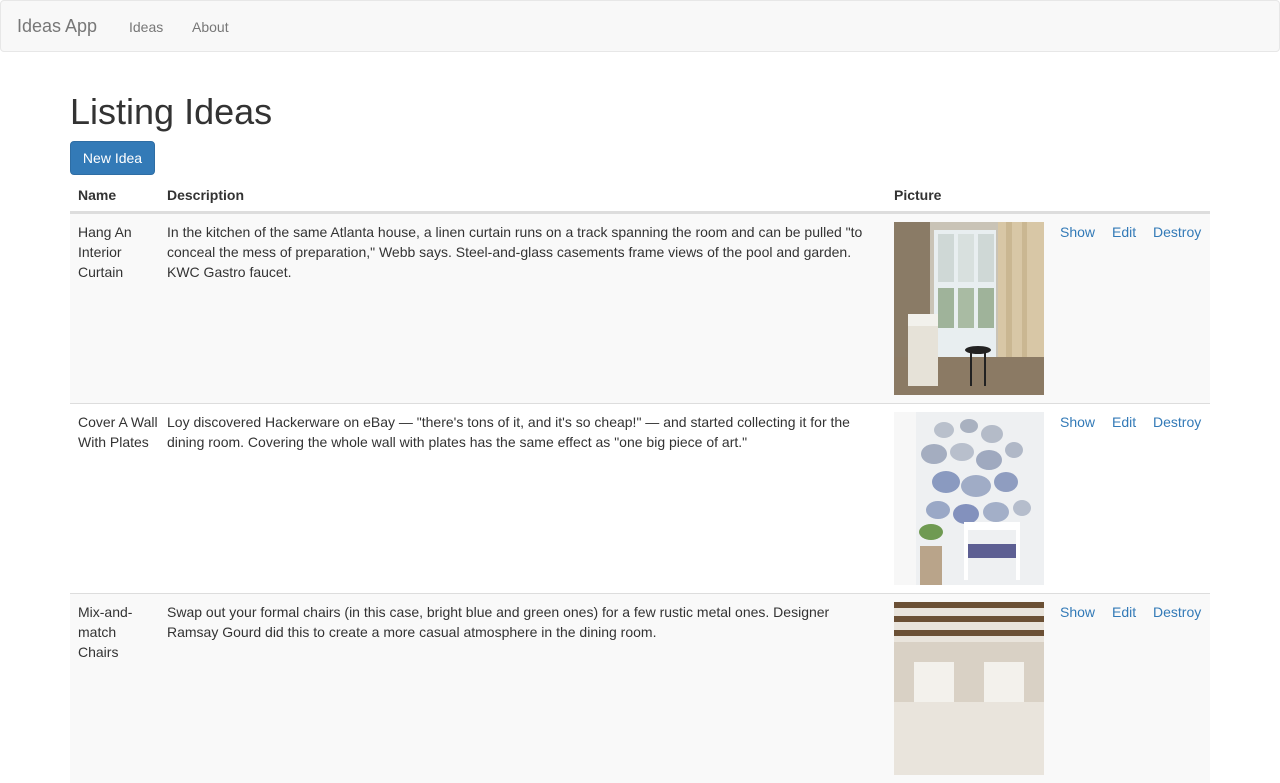 Image resolution: width=1280 pixels, height=783 pixels. I want to click on new-idea-button: New Idea, so click(112, 158).